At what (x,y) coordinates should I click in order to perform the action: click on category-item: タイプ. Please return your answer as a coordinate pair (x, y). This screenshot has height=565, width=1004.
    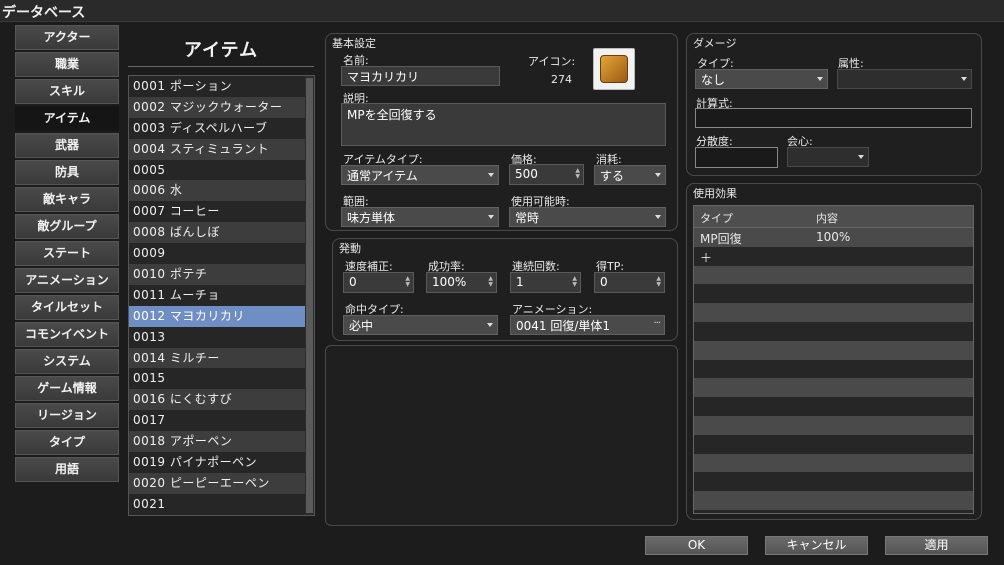
    Looking at the image, I should click on (67, 442).